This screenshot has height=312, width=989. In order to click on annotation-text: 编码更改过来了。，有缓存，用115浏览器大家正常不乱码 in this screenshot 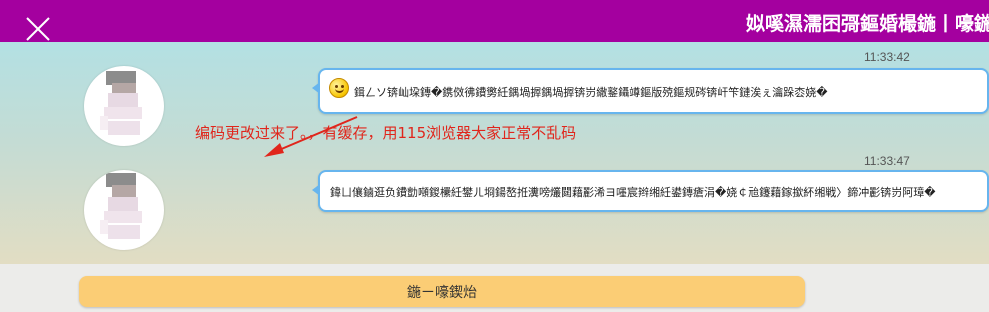, I will do `click(386, 133)`.